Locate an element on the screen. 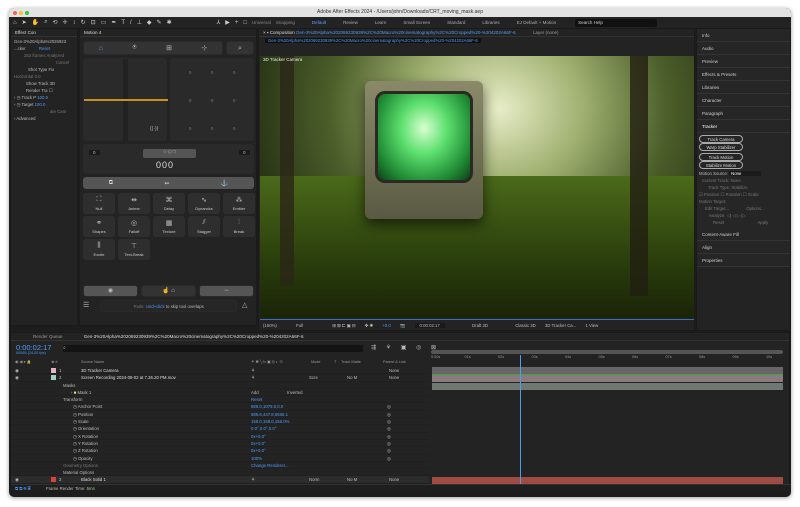  orbit-tool-icon: ⟲ is located at coordinates (55, 22).